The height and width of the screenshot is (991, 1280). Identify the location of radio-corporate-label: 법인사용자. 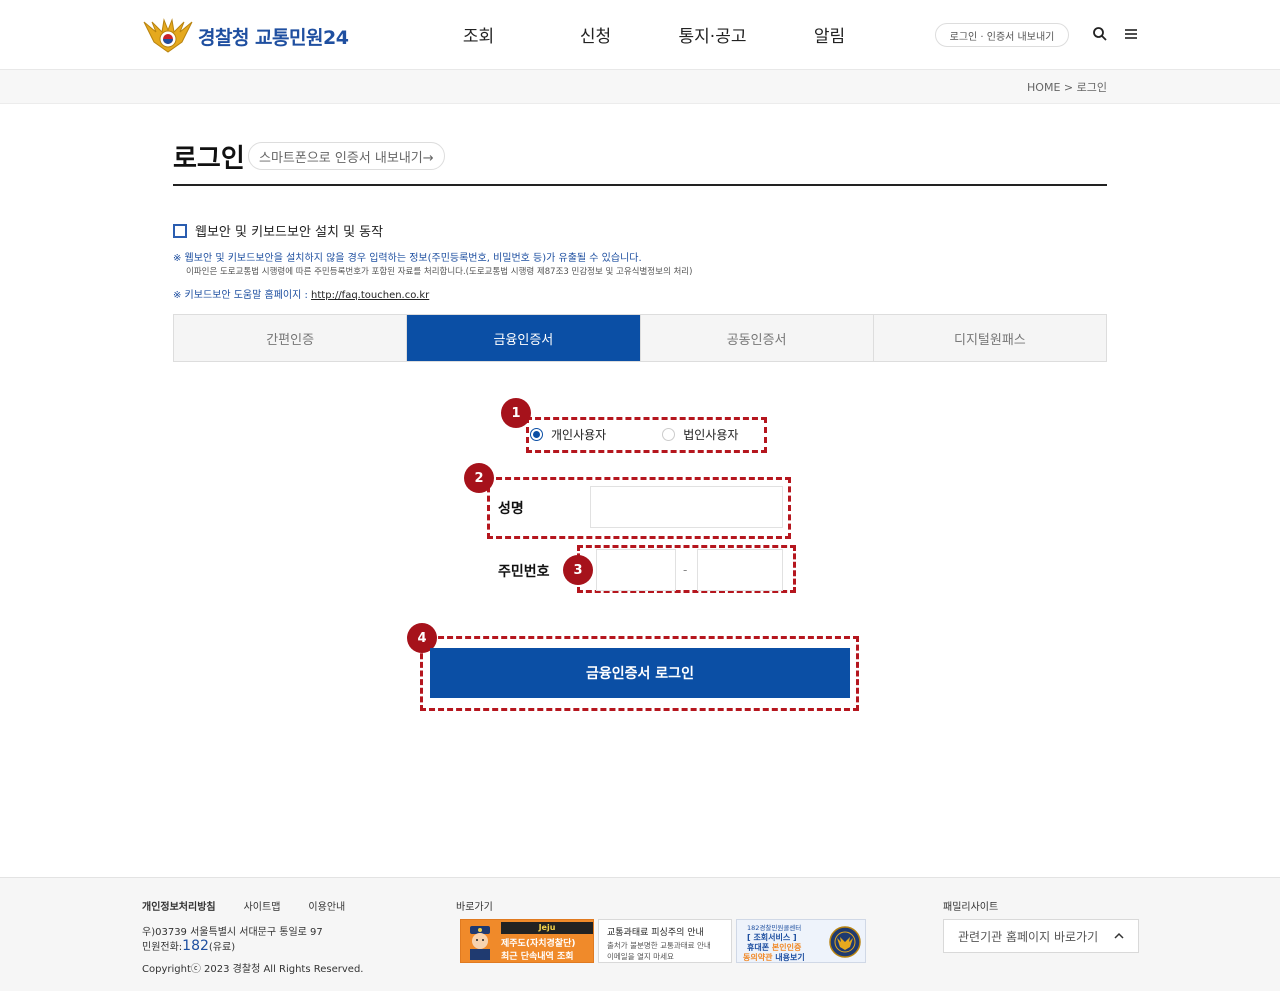
(710, 434).